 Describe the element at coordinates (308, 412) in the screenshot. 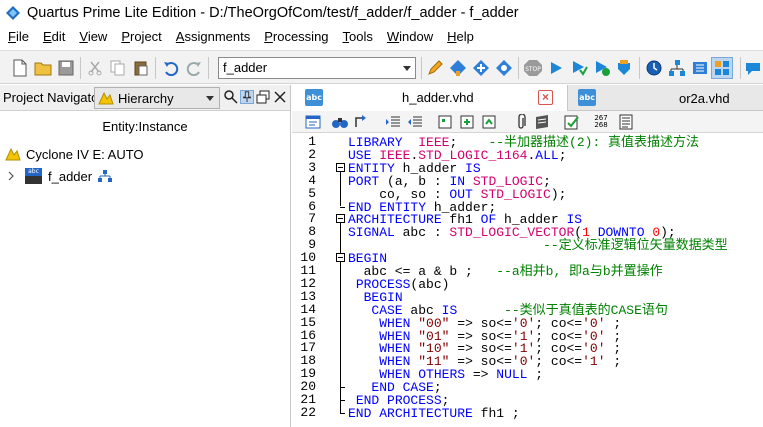

I see `line-number: 22` at that location.